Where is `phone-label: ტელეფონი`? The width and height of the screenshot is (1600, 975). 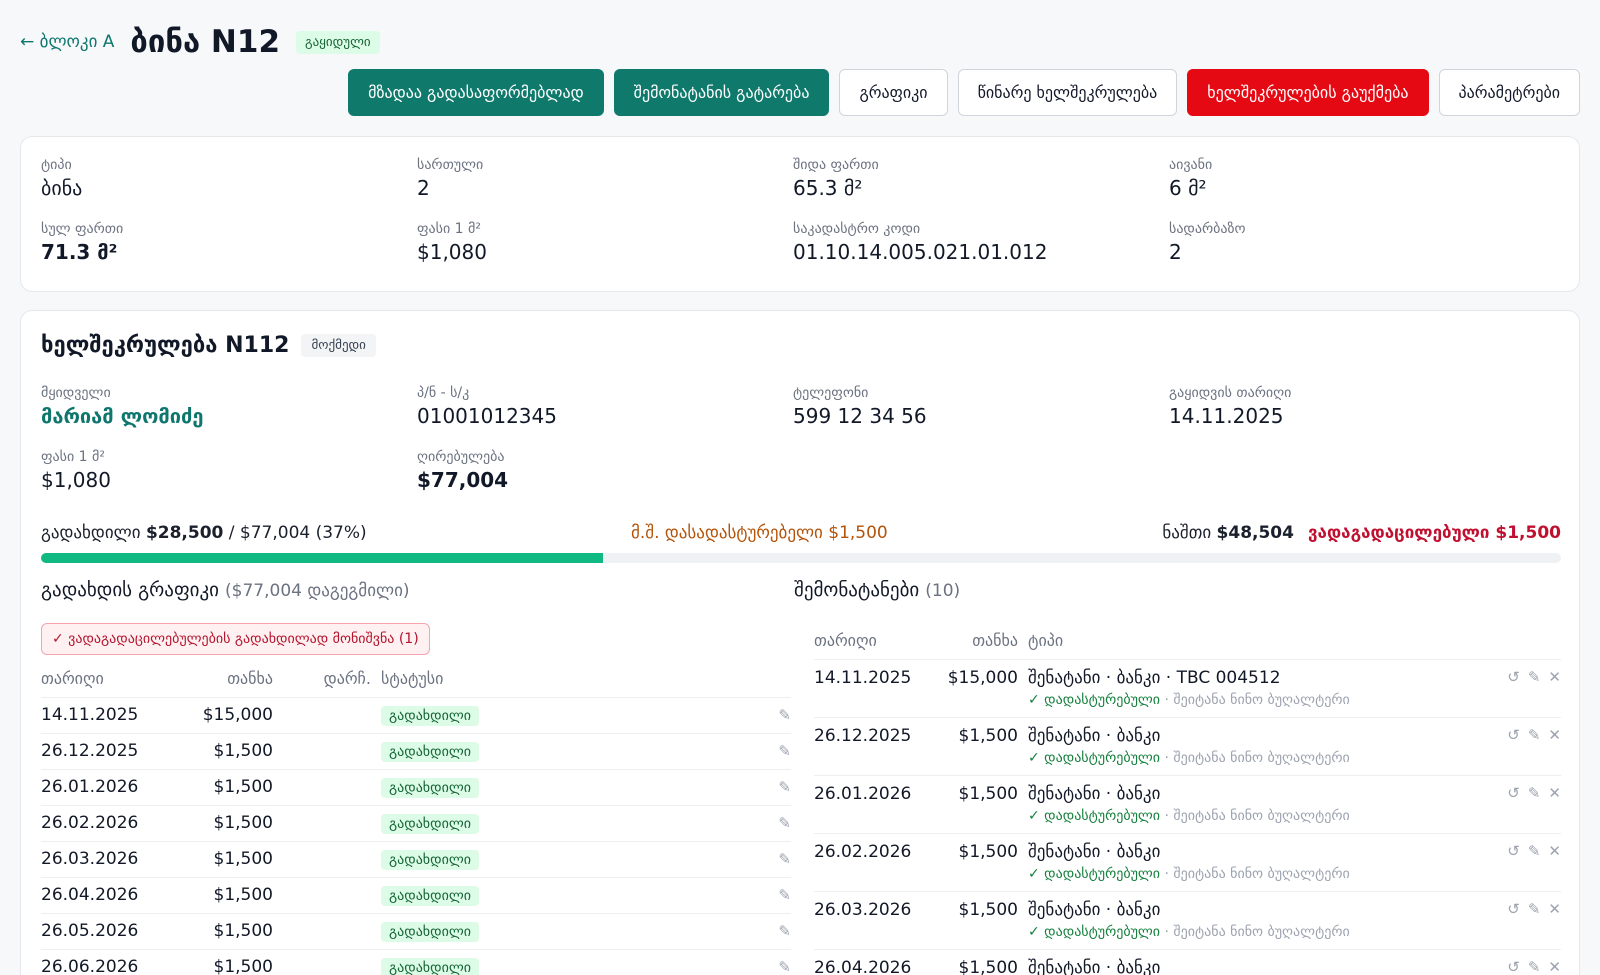
phone-label: ტელეფონი is located at coordinates (831, 393).